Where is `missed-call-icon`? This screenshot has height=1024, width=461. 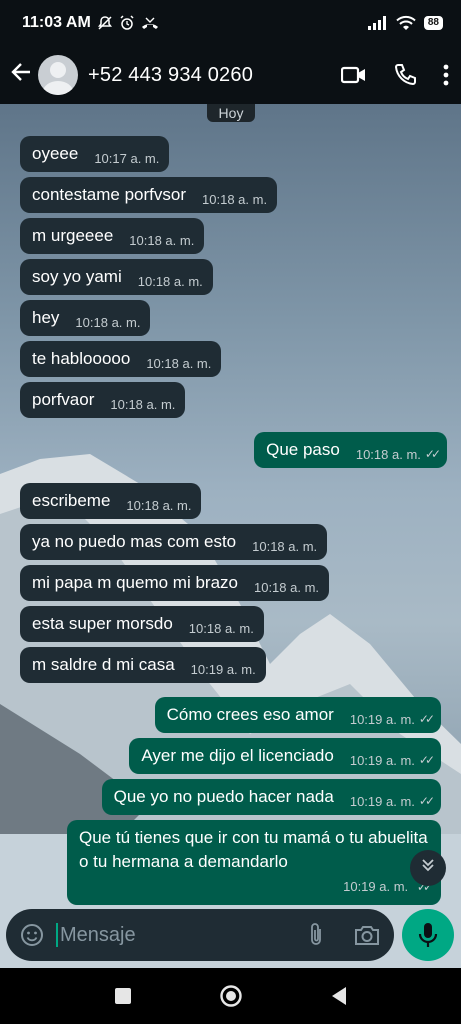
missed-call-icon is located at coordinates (149, 23).